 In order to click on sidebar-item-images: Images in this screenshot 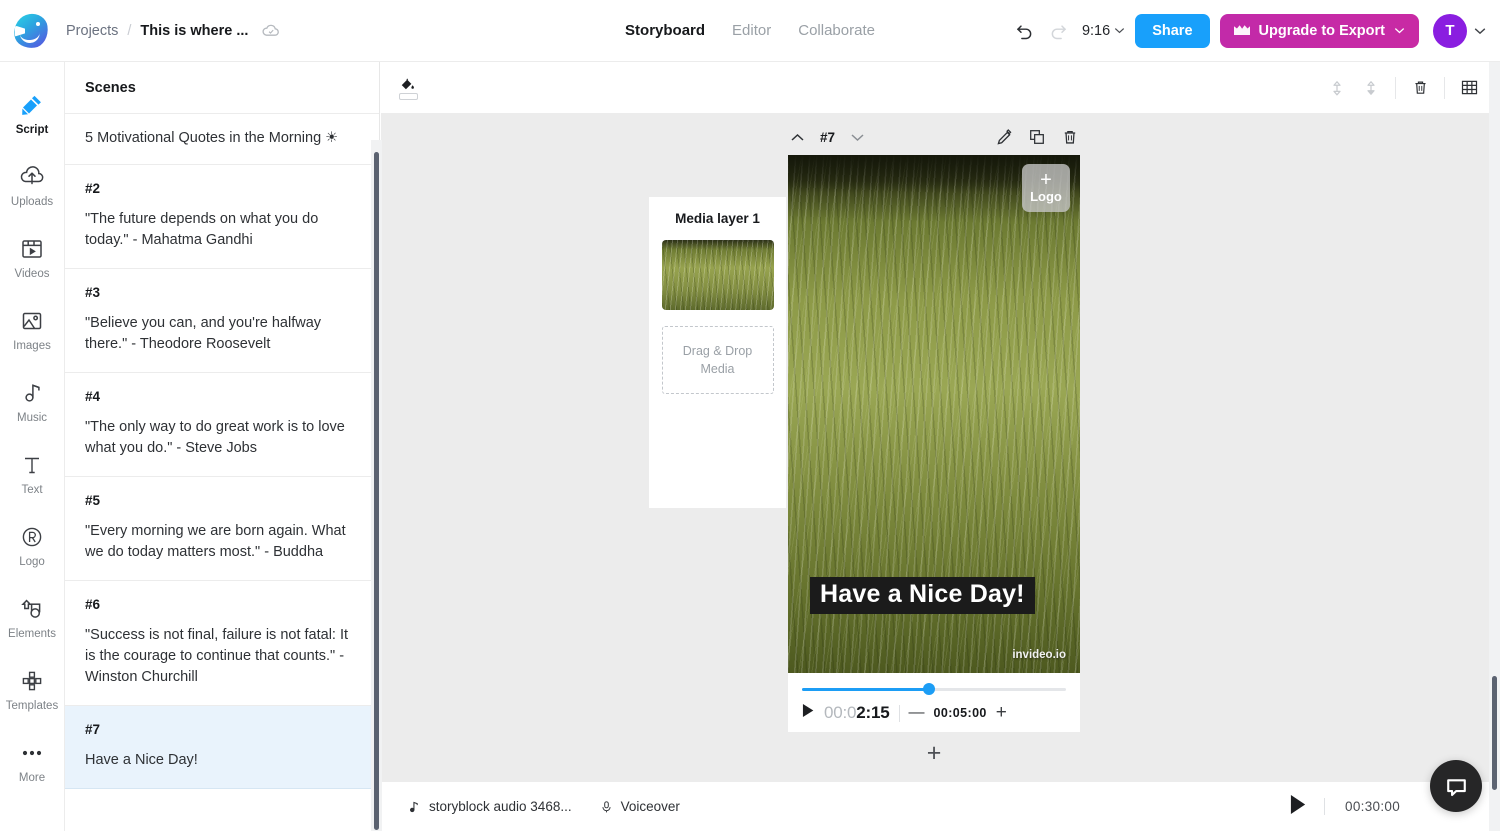, I will do `click(32, 330)`.